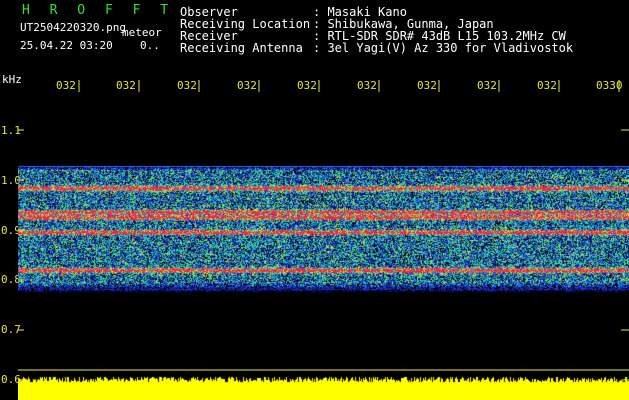 This screenshot has width=629, height=400. What do you see at coordinates (66, 45) in the screenshot?
I see `observation-datetime: 25.04.22 03:20` at bounding box center [66, 45].